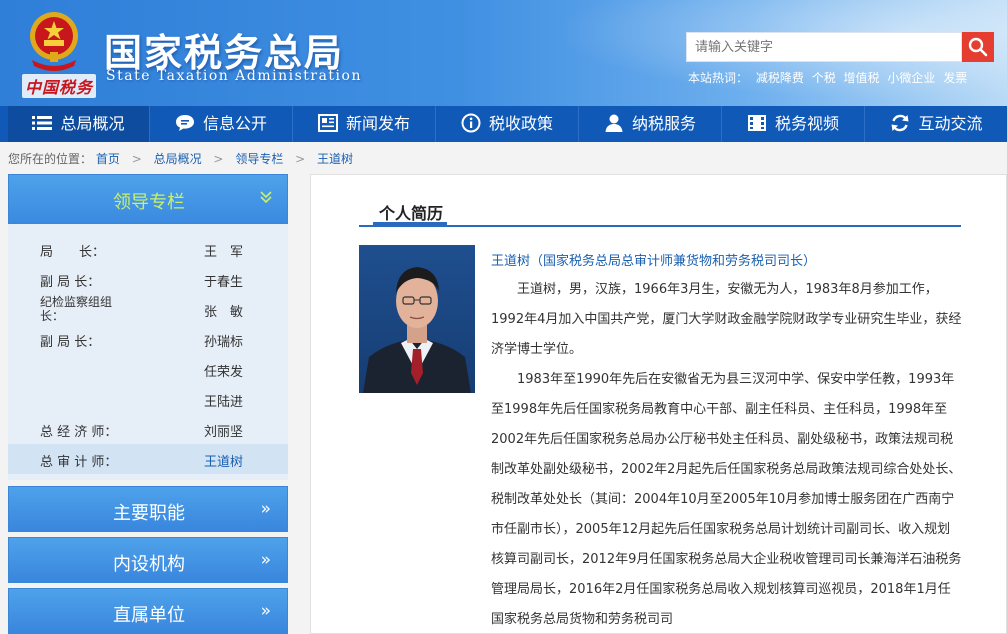  I want to click on sidebar-button-main-functions: 主要职能 », so click(148, 509).